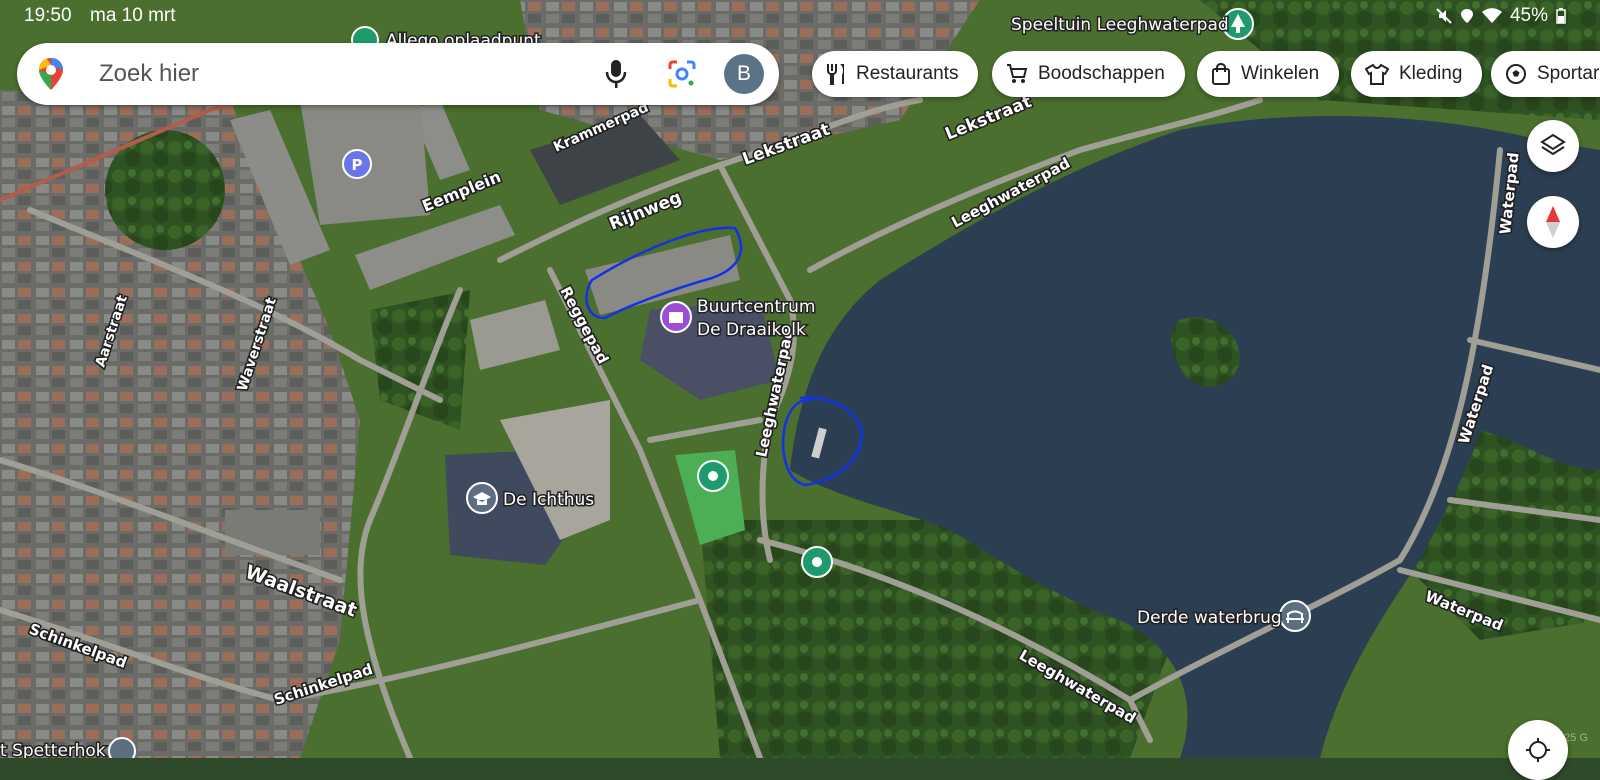 This screenshot has height=780, width=1600. I want to click on compass-icon, so click(1553, 222).